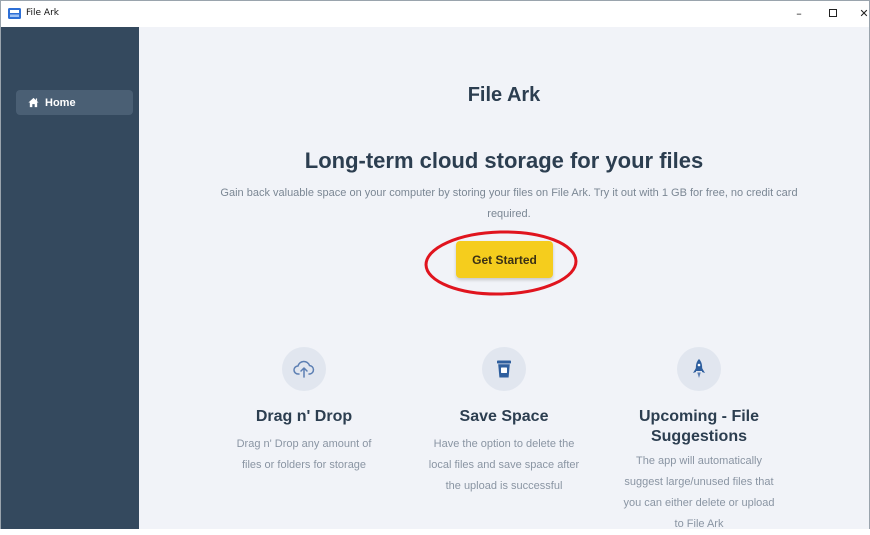 The image size is (870, 535). I want to click on maximize-button, so click(833, 14).